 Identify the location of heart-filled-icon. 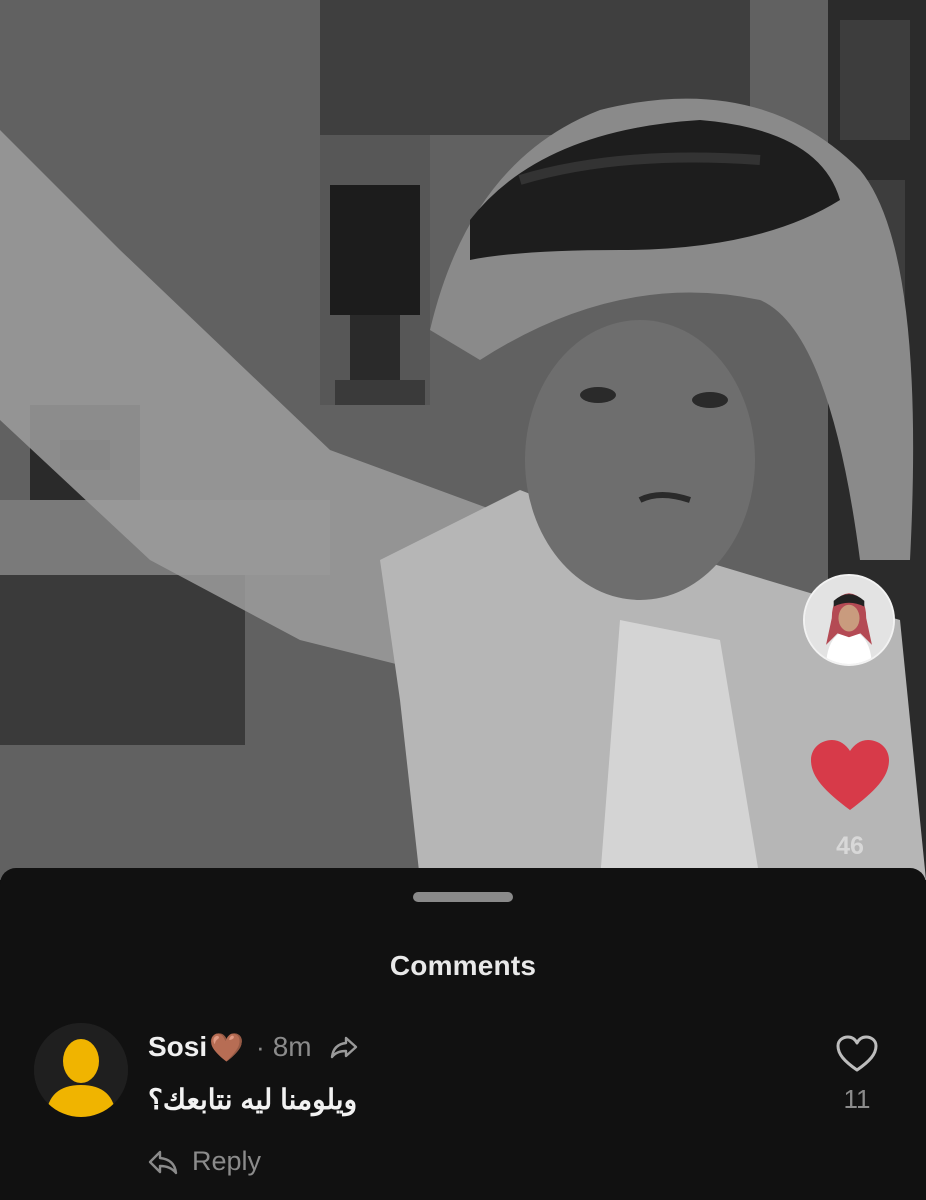
(850, 775).